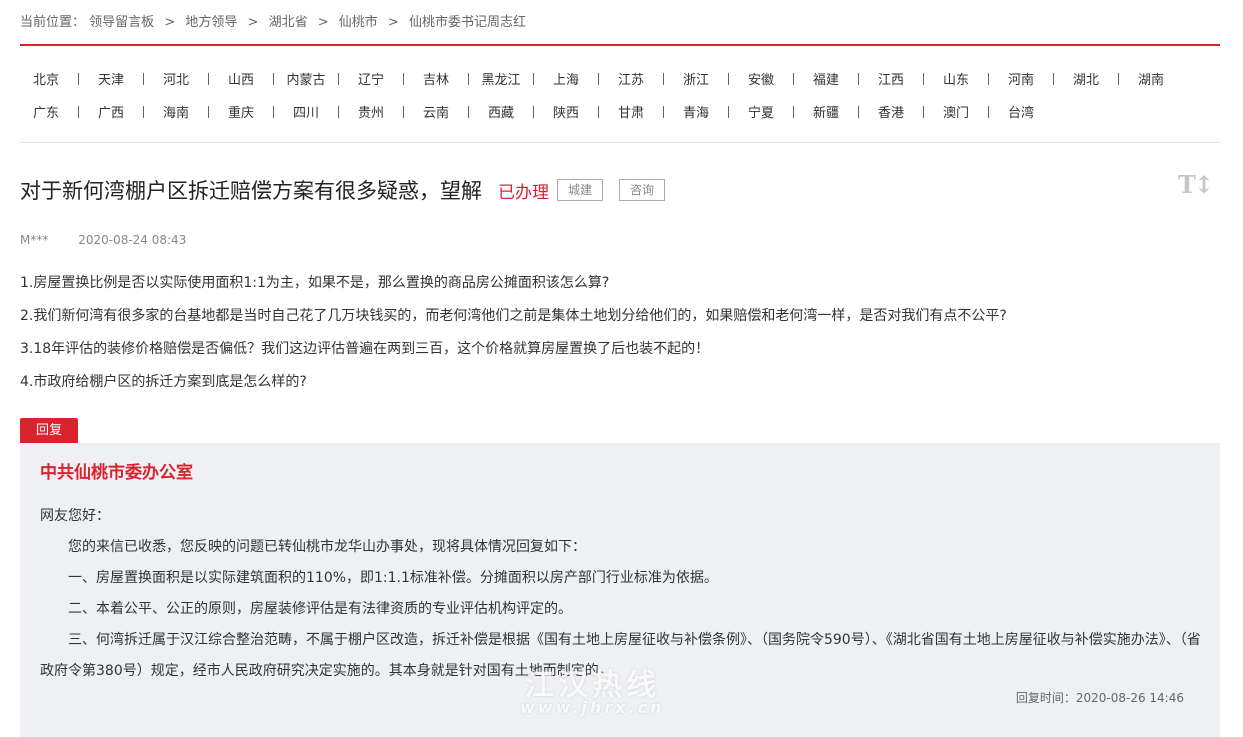 The width and height of the screenshot is (1243, 737). I want to click on region-item: 湖南, so click(1151, 78).